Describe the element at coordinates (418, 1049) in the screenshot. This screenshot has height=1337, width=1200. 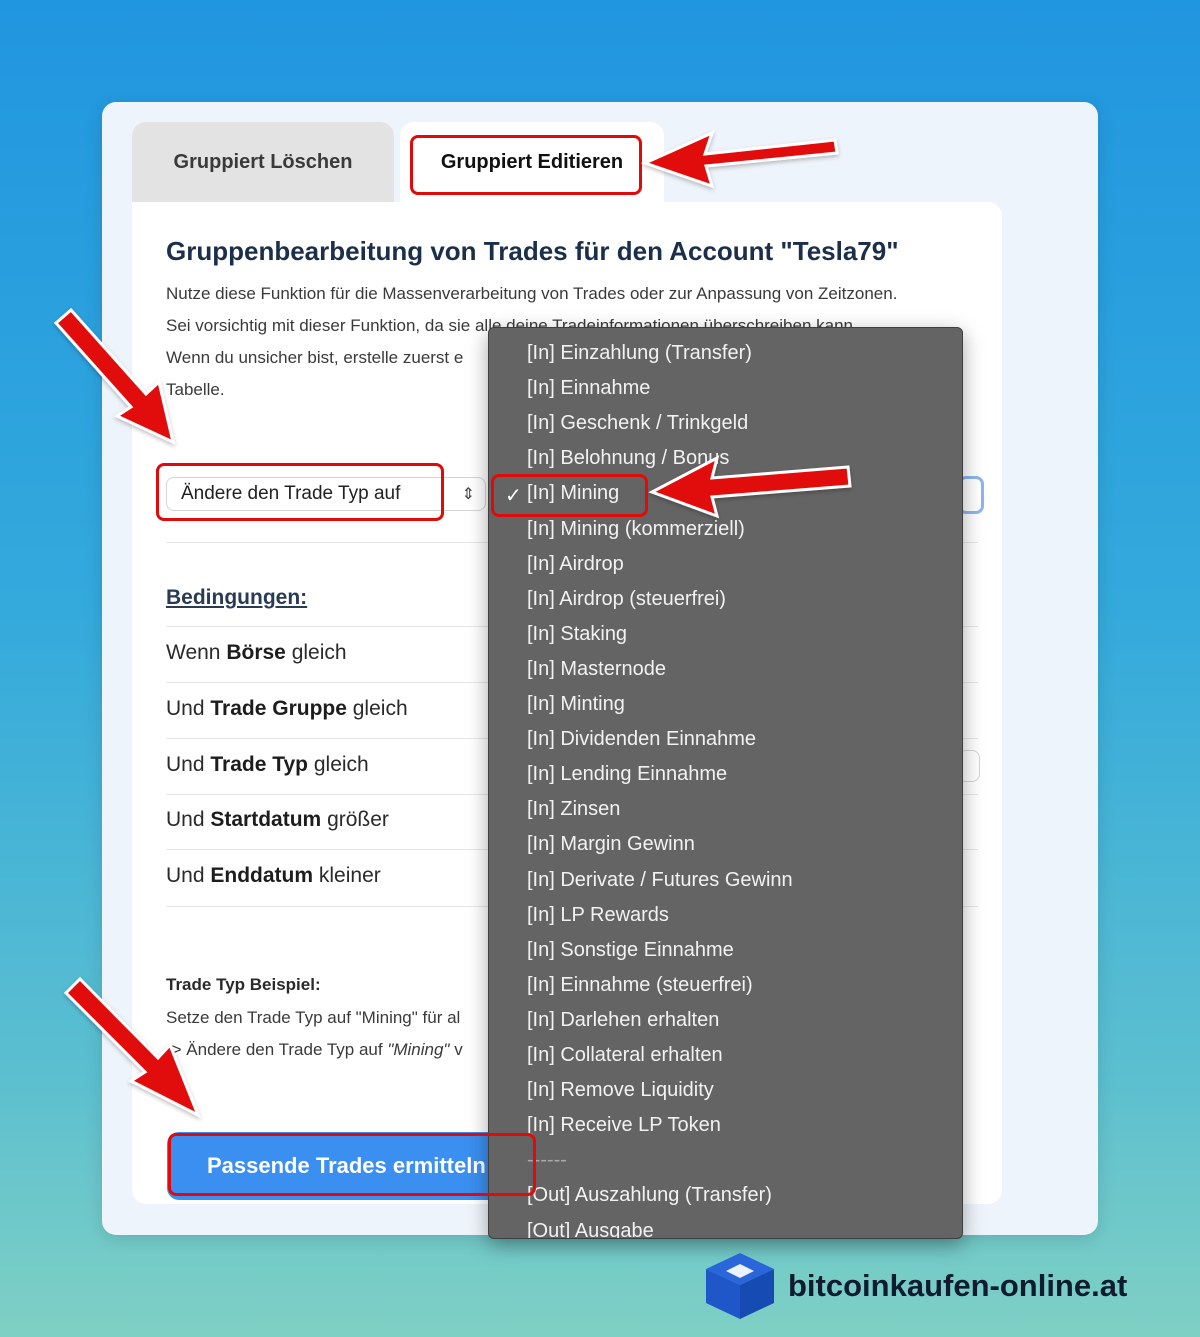
I see `example-line-italic: "Mining"` at that location.